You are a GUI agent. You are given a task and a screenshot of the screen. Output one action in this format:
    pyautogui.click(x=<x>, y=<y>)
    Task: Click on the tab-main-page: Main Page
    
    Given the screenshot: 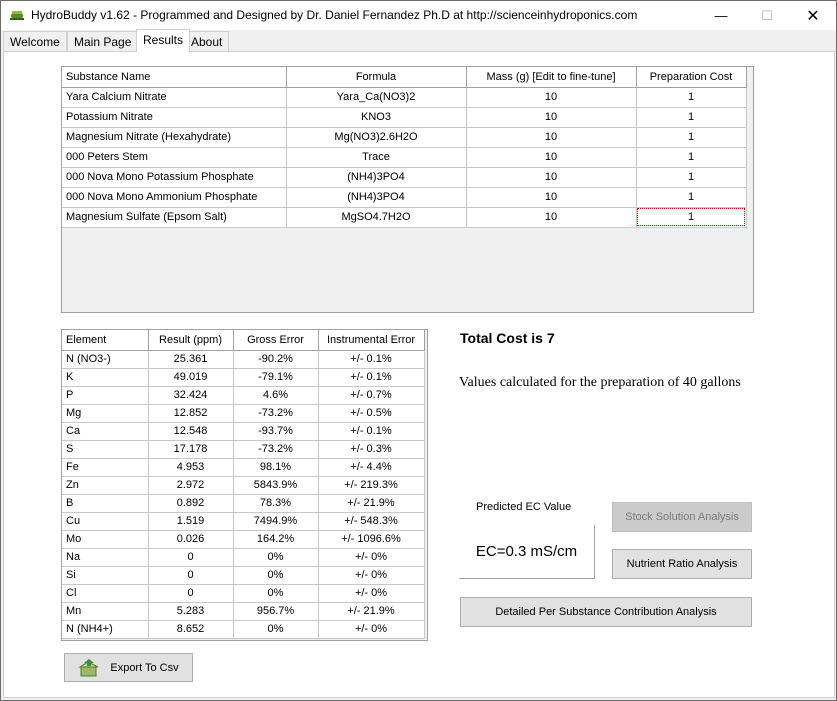 What is the action you would take?
    pyautogui.click(x=103, y=41)
    